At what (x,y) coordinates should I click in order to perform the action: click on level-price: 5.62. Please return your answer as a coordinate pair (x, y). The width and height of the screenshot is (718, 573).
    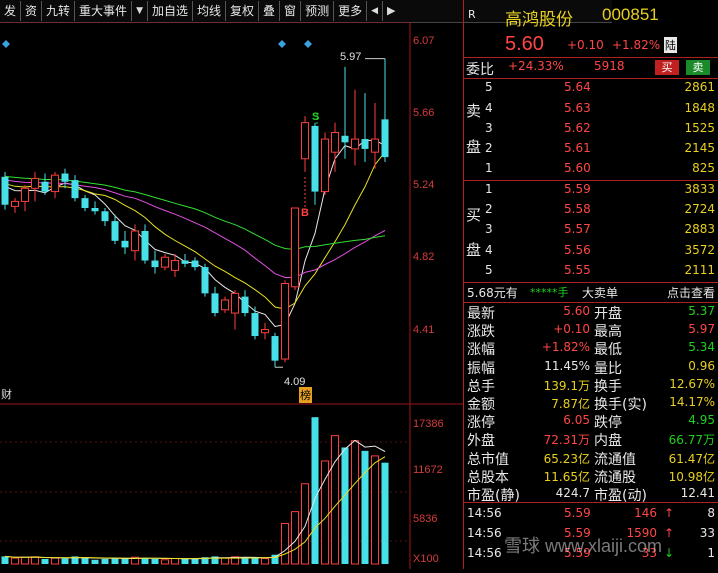
    Looking at the image, I should click on (577, 128).